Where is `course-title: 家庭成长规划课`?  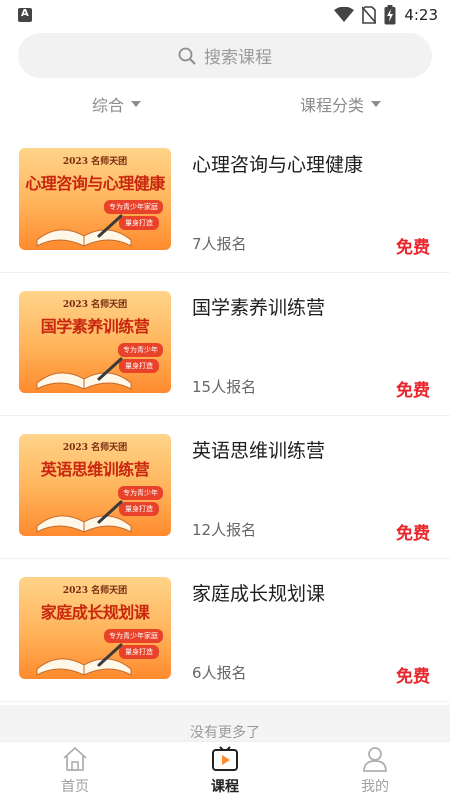 course-title: 家庭成长规划课 is located at coordinates (259, 594).